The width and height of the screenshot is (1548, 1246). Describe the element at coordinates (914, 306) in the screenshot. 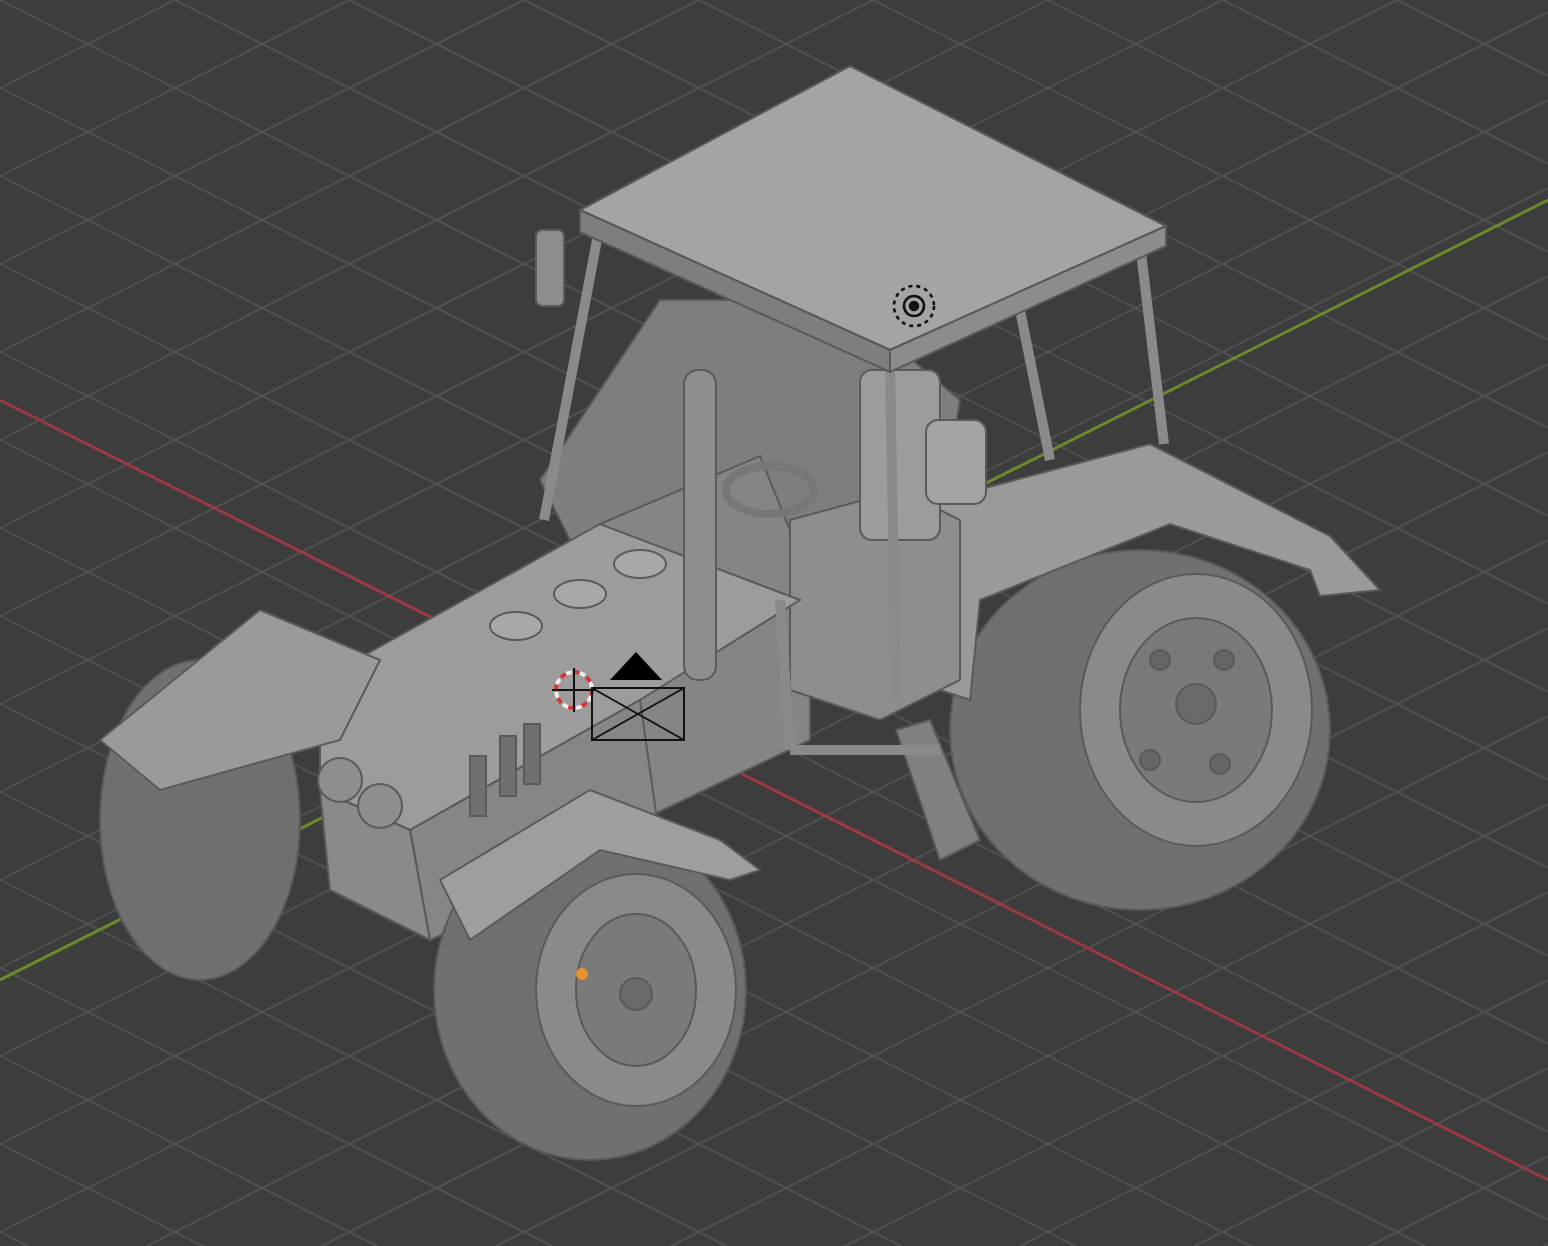

I see `light-icon` at that location.